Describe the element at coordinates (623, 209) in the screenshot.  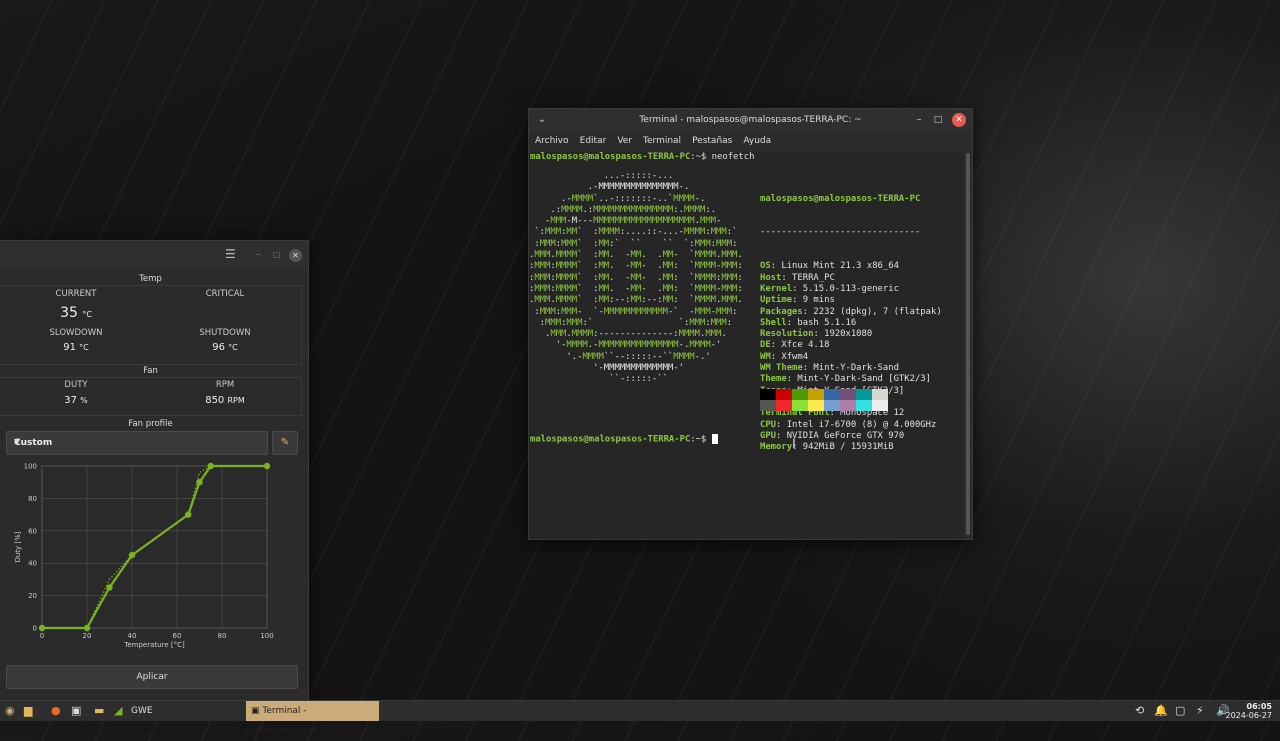
I see `ascii-line: .:MMMM.:MMMMMMMMMMMMMMM:.MMMM:.` at that location.